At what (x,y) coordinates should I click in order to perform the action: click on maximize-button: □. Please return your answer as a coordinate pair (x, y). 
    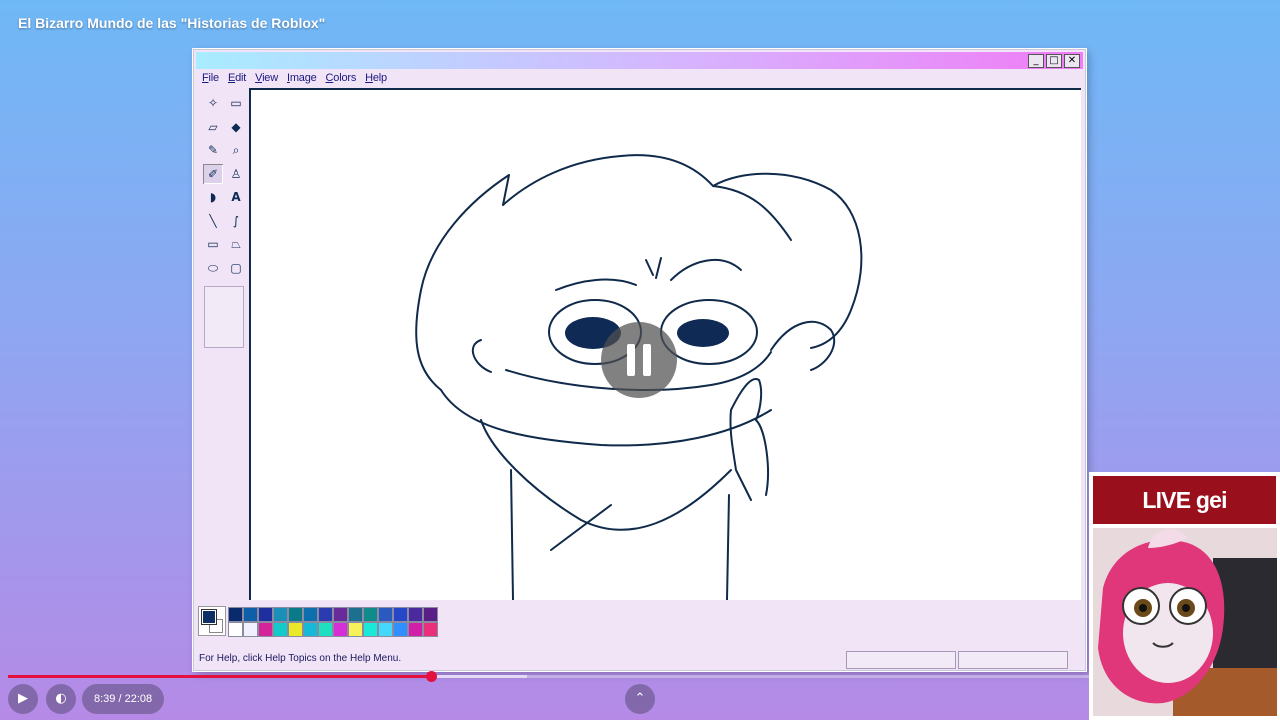
    Looking at the image, I should click on (1054, 61).